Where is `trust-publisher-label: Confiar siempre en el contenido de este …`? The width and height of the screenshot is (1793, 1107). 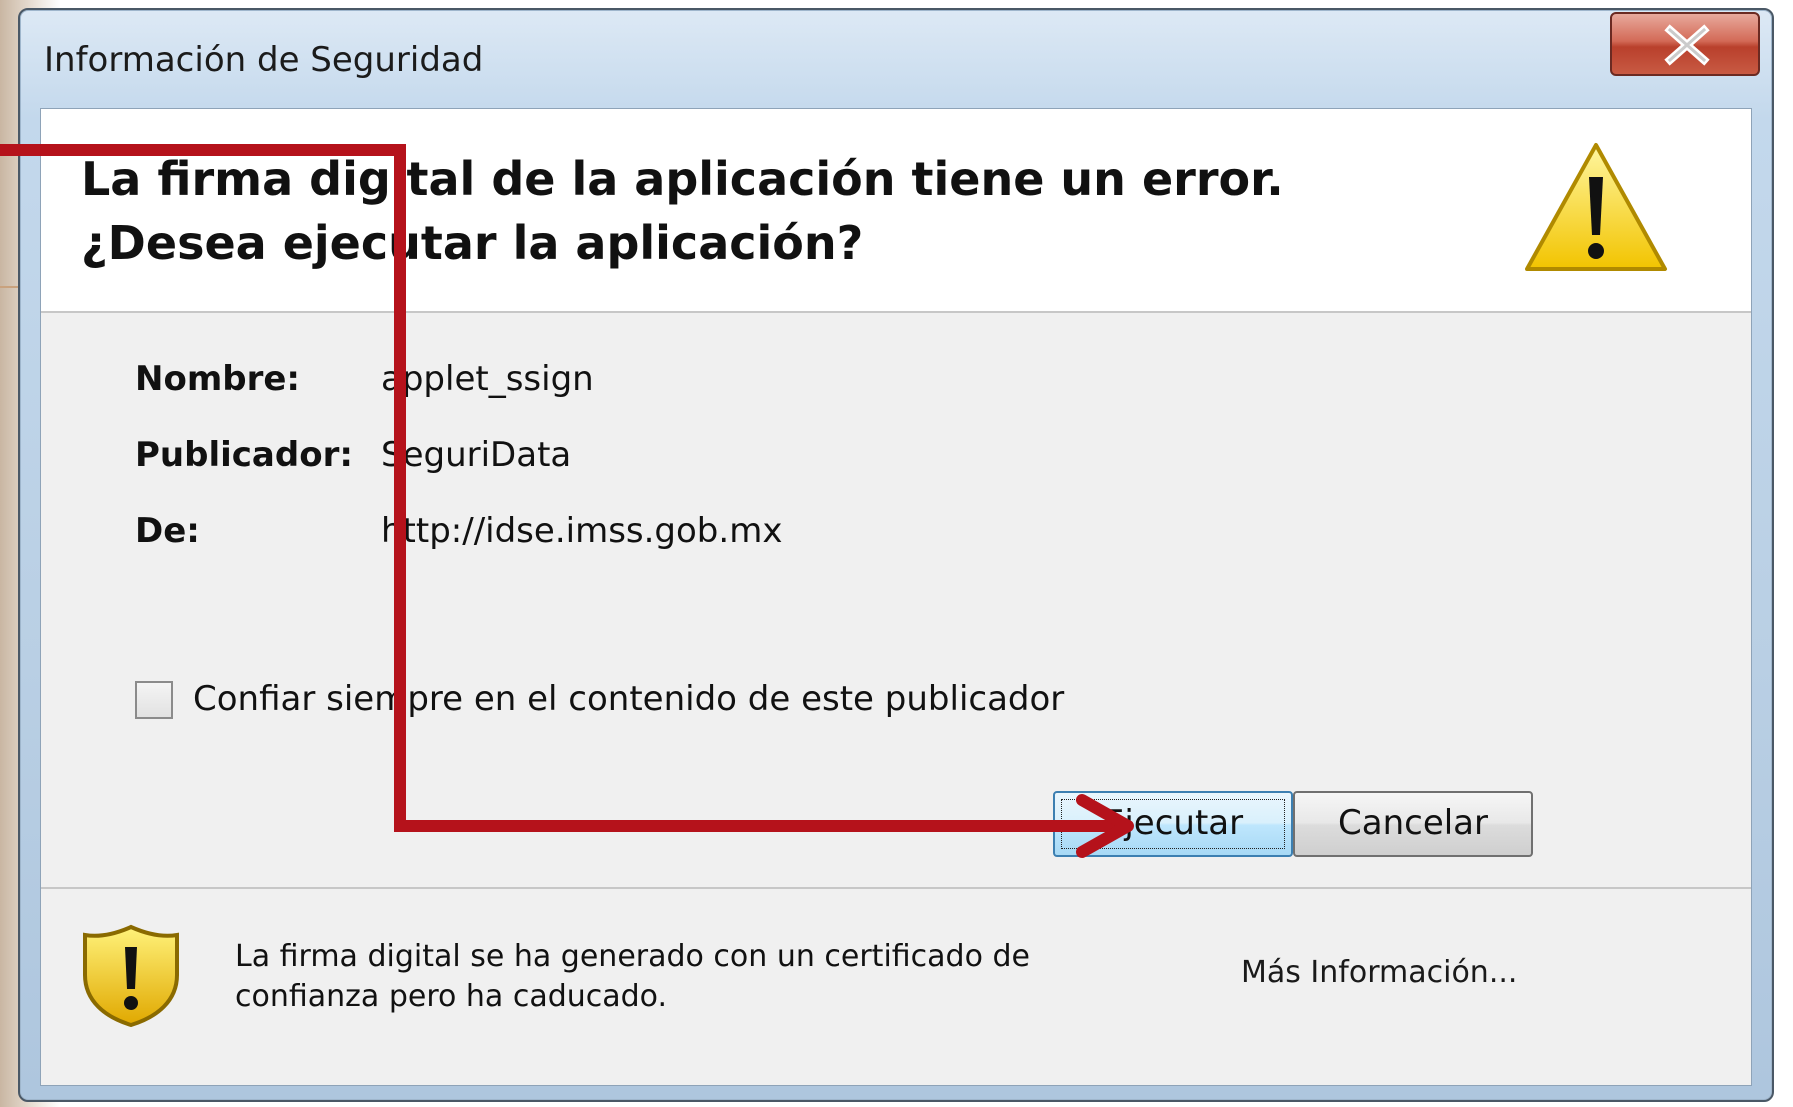 trust-publisher-label: Confiar siempre en el contenido de este … is located at coordinates (628, 699).